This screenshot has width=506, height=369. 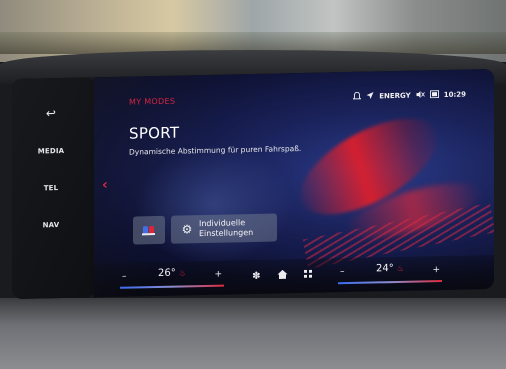 What do you see at coordinates (51, 151) in the screenshot?
I see `sidebar-item-media: MEDIA` at bounding box center [51, 151].